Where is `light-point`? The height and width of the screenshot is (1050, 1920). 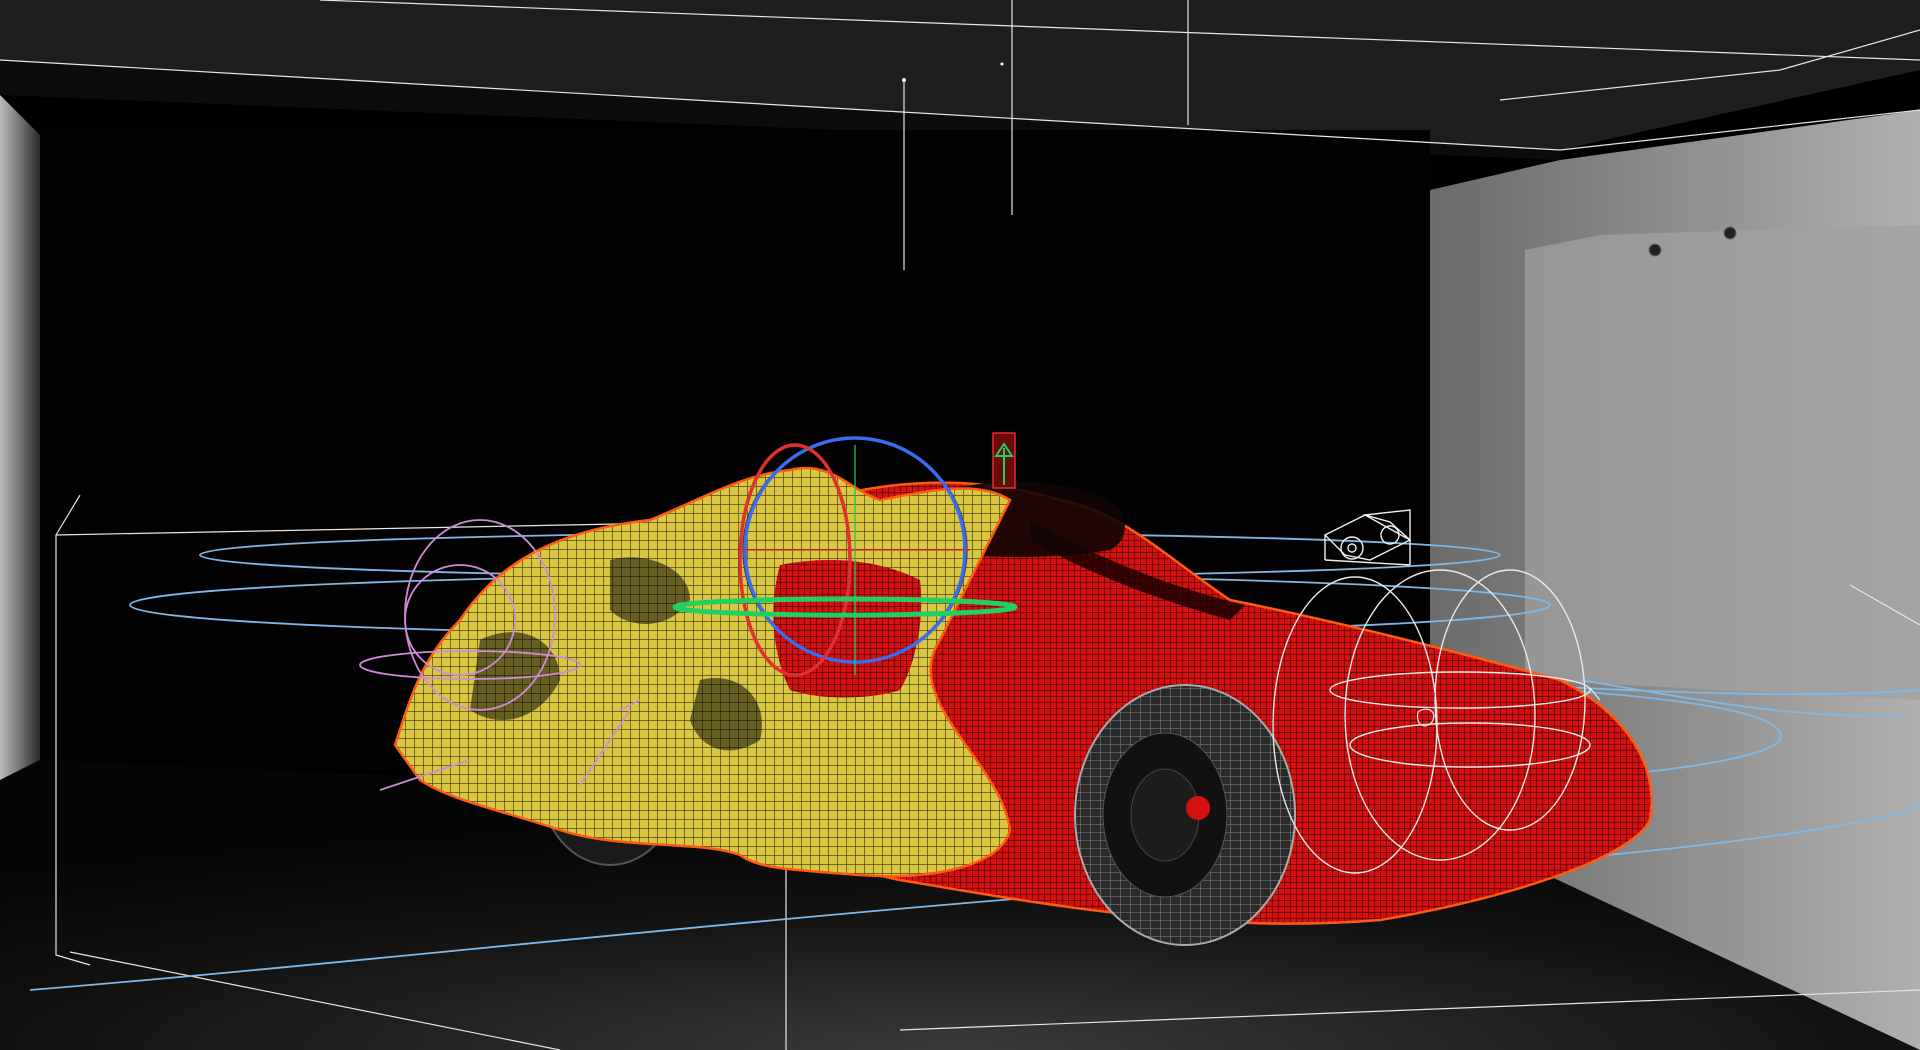 light-point is located at coordinates (904, 80).